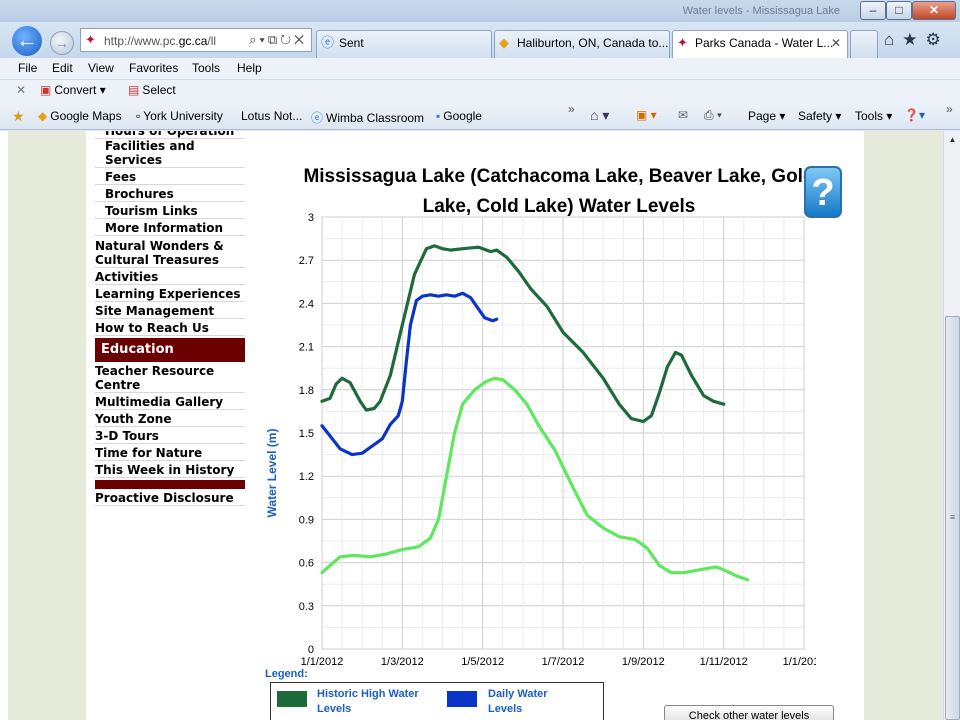 The width and height of the screenshot is (960, 720). What do you see at coordinates (170, 153) in the screenshot?
I see `sidebar-item-facilities: Facilities and Services` at bounding box center [170, 153].